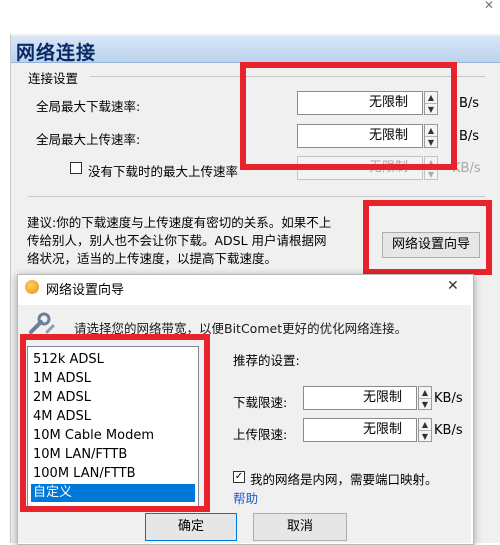  I want to click on upload-limit-spinner: ▲ ▼, so click(425, 430).